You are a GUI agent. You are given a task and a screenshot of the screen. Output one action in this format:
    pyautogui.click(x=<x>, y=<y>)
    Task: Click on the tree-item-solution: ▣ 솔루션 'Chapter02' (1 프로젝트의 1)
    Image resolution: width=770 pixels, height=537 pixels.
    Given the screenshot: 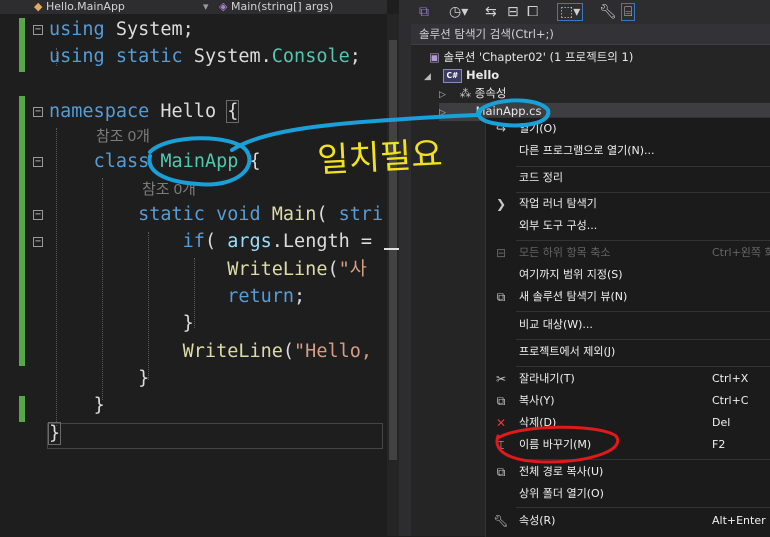 What is the action you would take?
    pyautogui.click(x=531, y=57)
    